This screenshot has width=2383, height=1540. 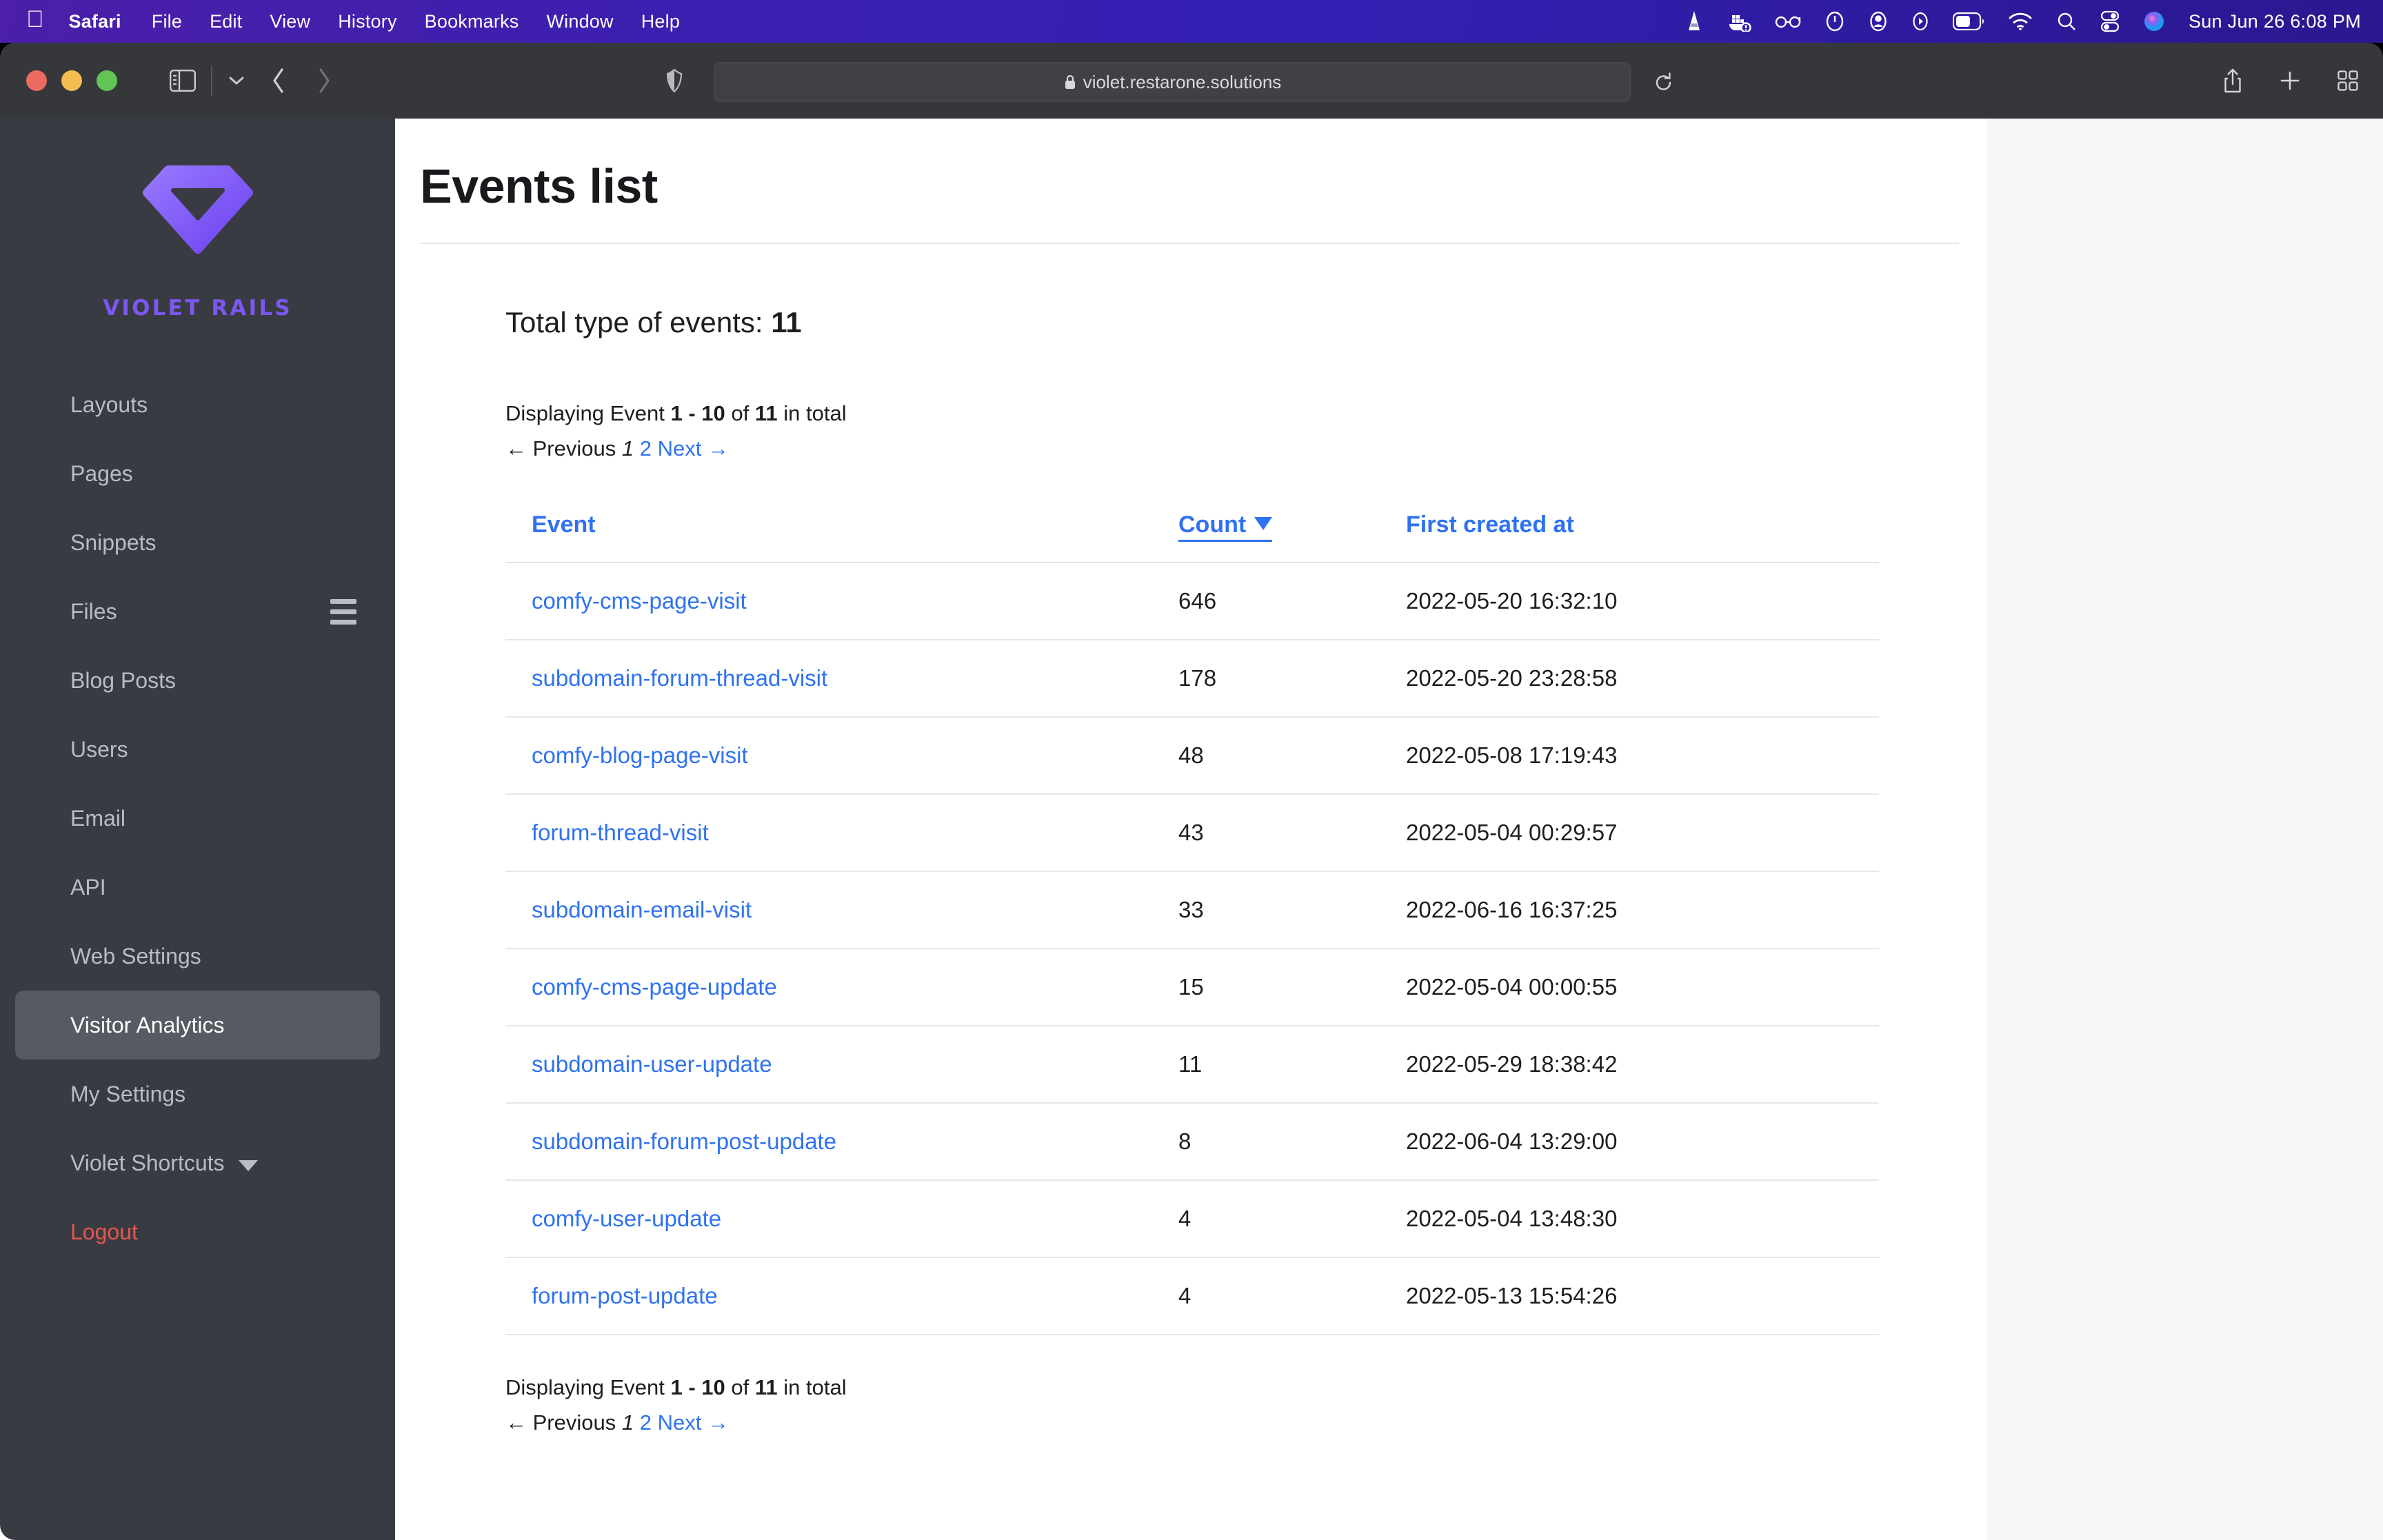 I want to click on sidebar-item-logout: Logout, so click(x=197, y=1232).